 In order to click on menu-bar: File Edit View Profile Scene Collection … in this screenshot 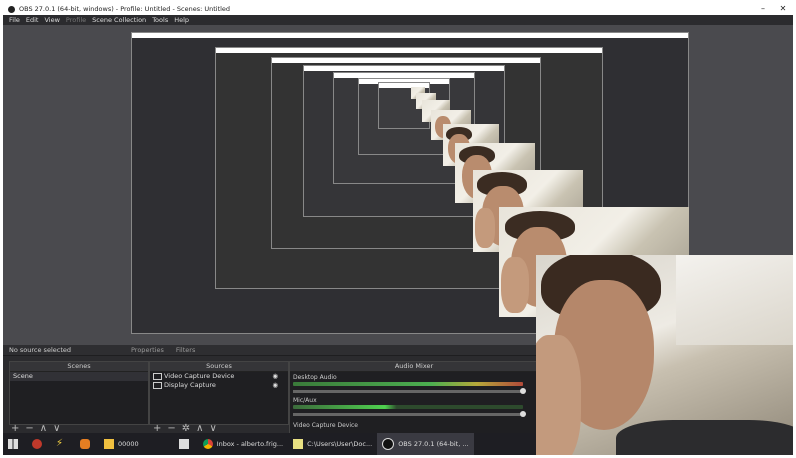, I will do `click(398, 20)`.